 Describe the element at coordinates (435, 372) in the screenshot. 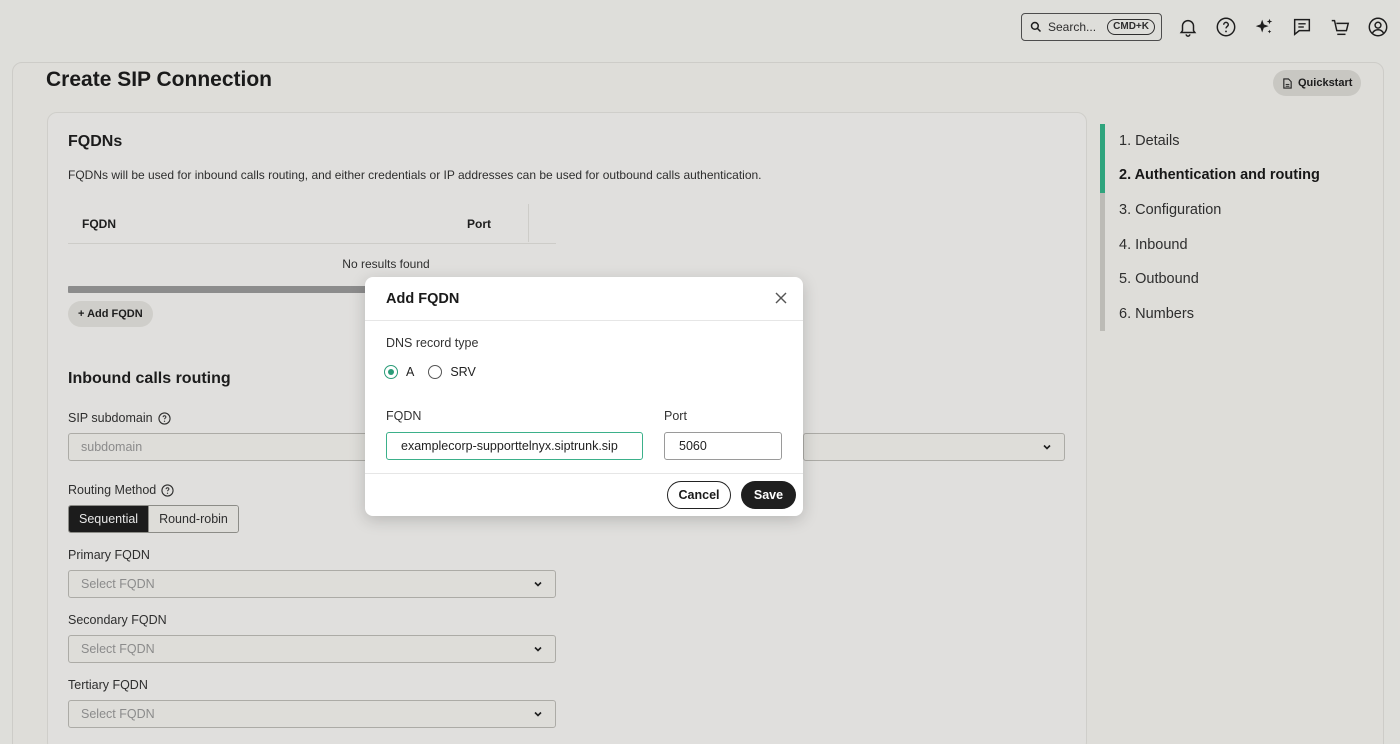

I see `dns-radio-srv` at that location.